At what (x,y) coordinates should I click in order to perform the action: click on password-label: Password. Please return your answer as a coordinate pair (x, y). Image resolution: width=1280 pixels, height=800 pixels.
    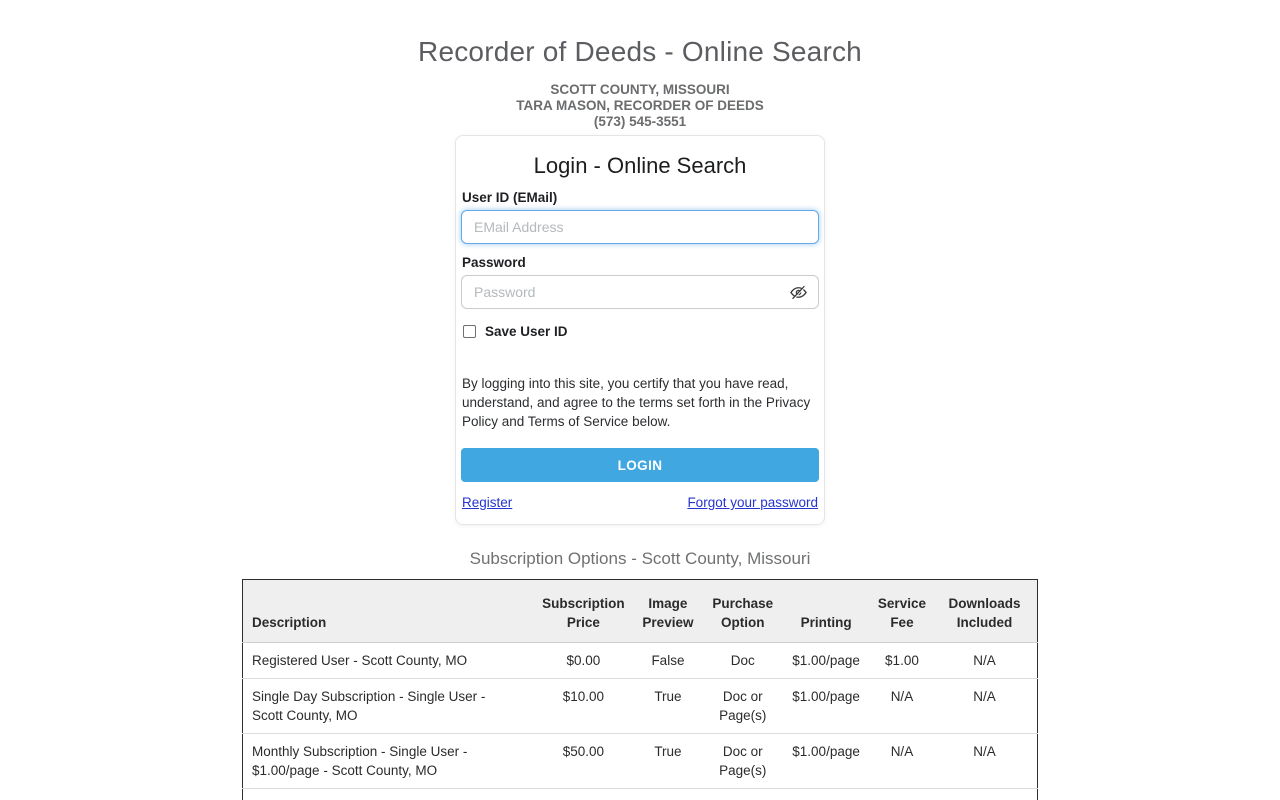
    Looking at the image, I should click on (494, 262).